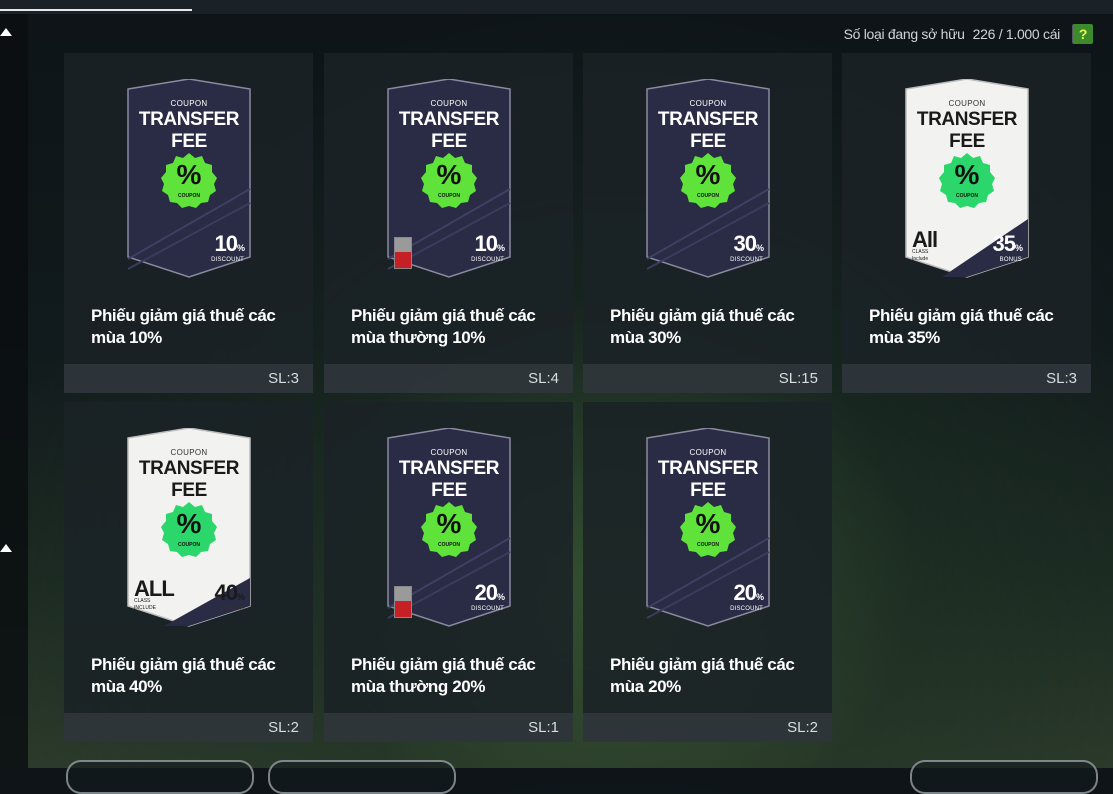 The image size is (1113, 794). I want to click on coupon-name: Phiếu giảm giá thuế các mùa thường 10%, so click(443, 326).